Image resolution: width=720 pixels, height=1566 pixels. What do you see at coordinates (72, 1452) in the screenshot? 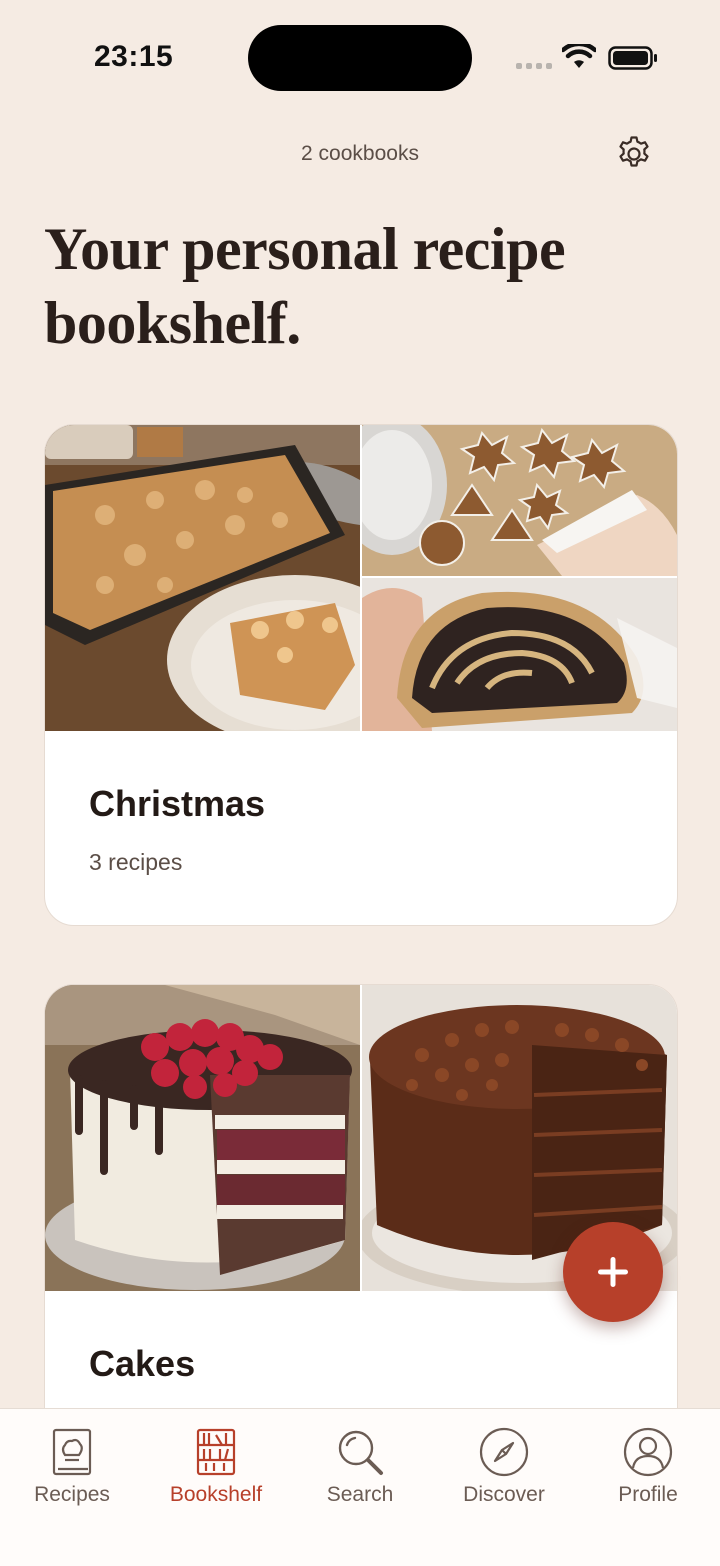
I see `cookbook-icon` at bounding box center [72, 1452].